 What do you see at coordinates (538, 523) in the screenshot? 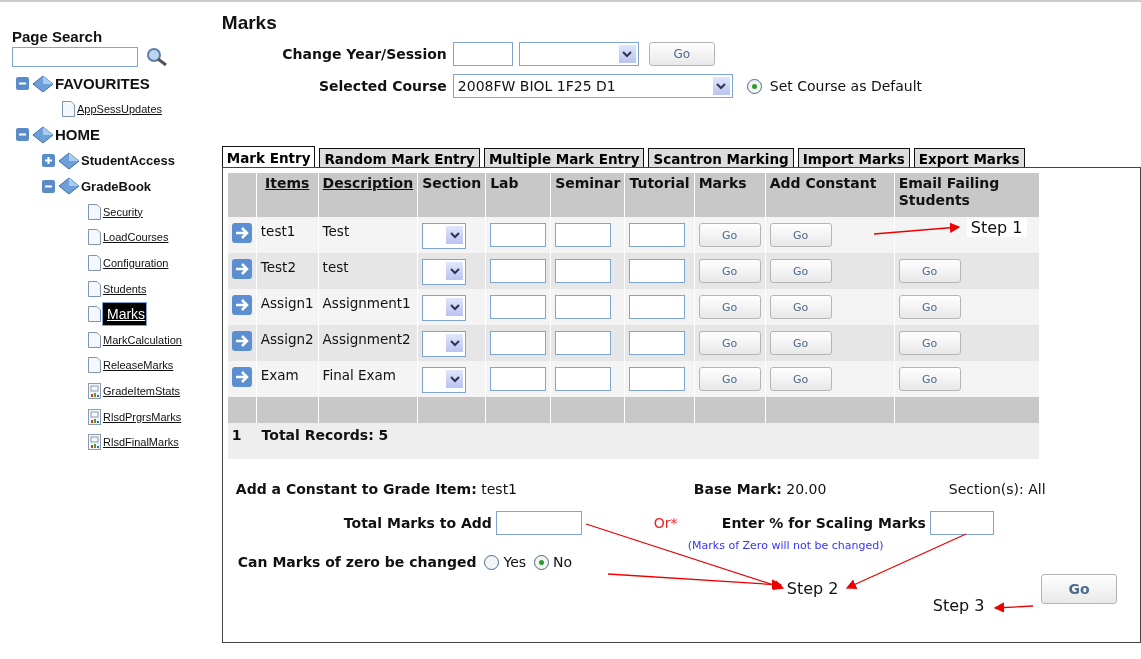
I see `total-marks-field` at bounding box center [538, 523].